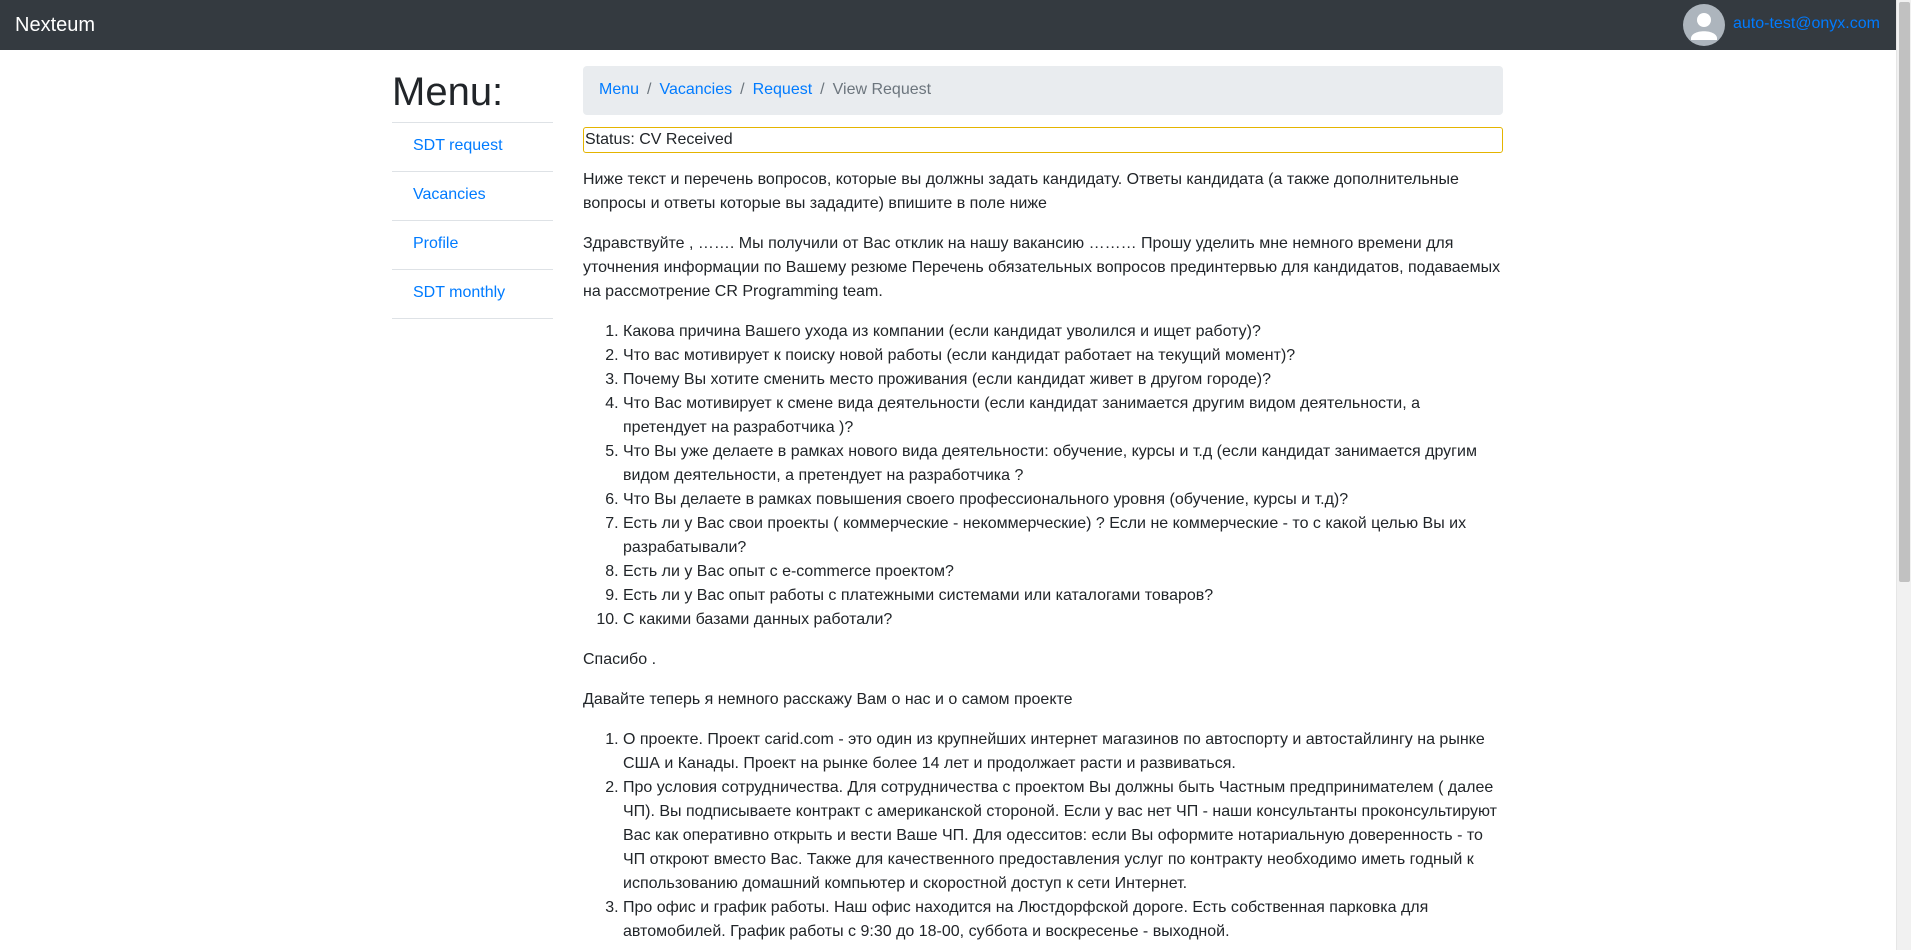 This screenshot has height=950, width=1911. I want to click on top-navbar: Nexteum auto-test@onyx.com, so click(948, 25).